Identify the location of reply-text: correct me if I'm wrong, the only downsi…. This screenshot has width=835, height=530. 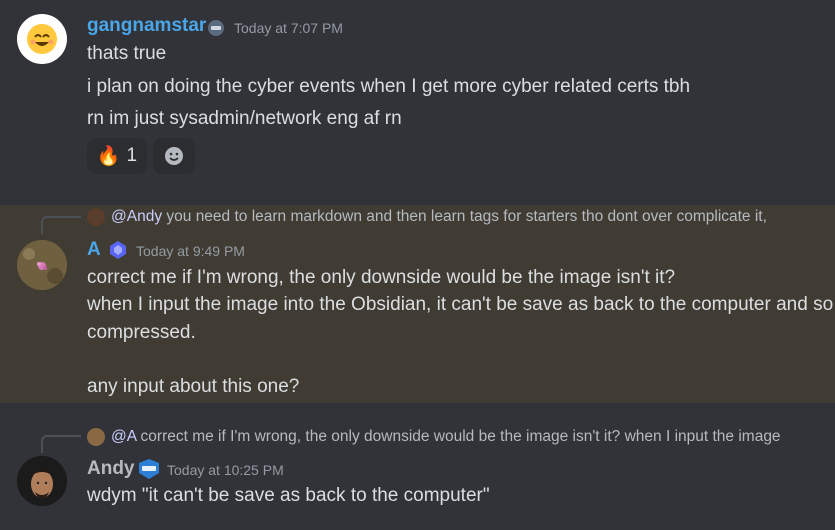
(460, 437).